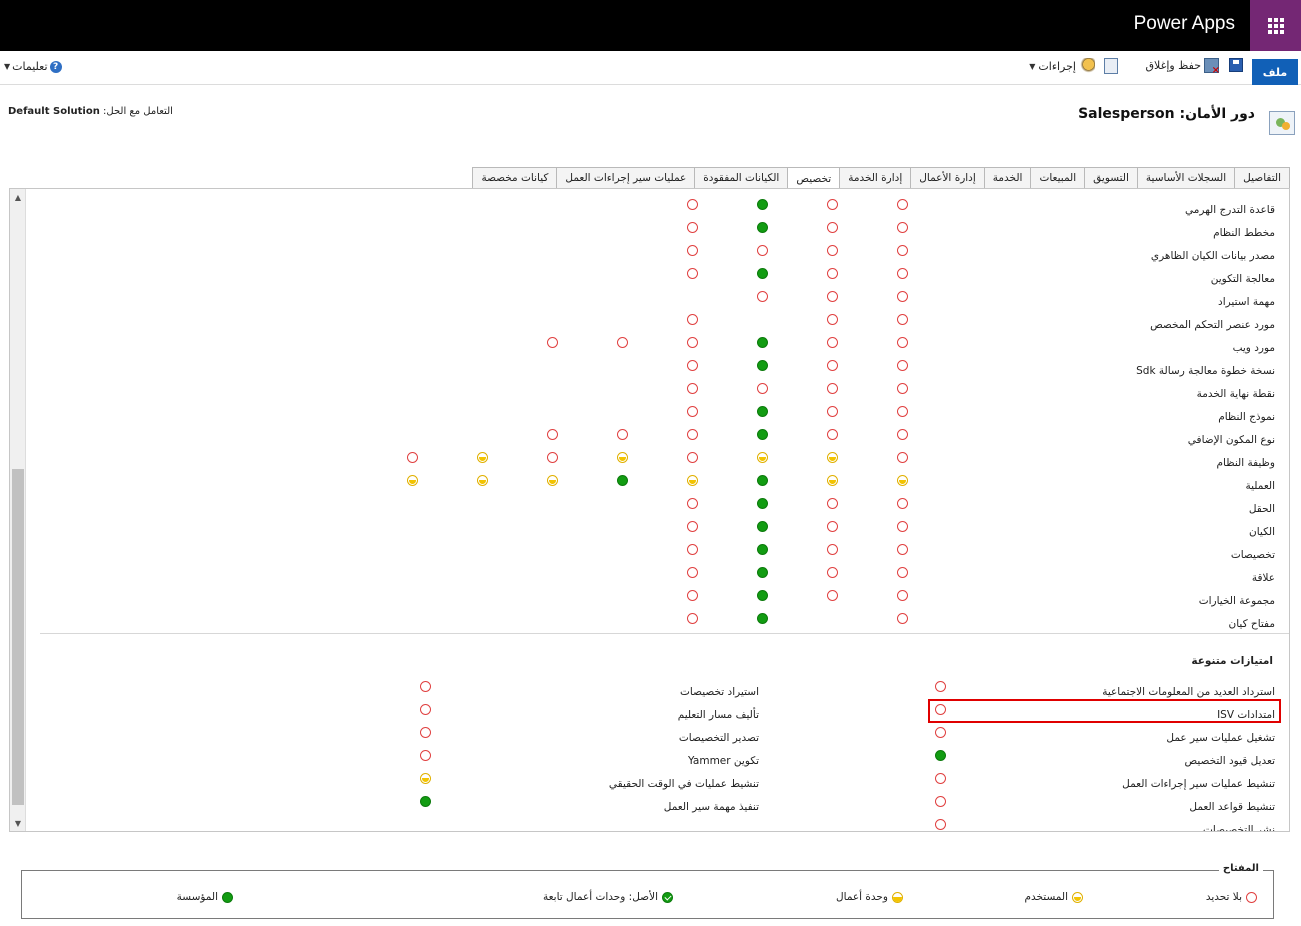  What do you see at coordinates (18, 197) in the screenshot?
I see `scroll-up-icon: ▲` at bounding box center [18, 197].